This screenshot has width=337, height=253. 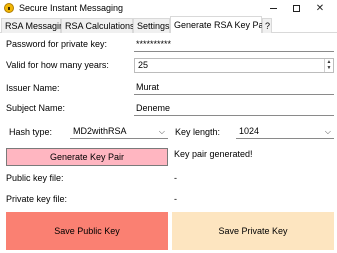 I want to click on status-message: Key pair generated!, so click(x=213, y=154).